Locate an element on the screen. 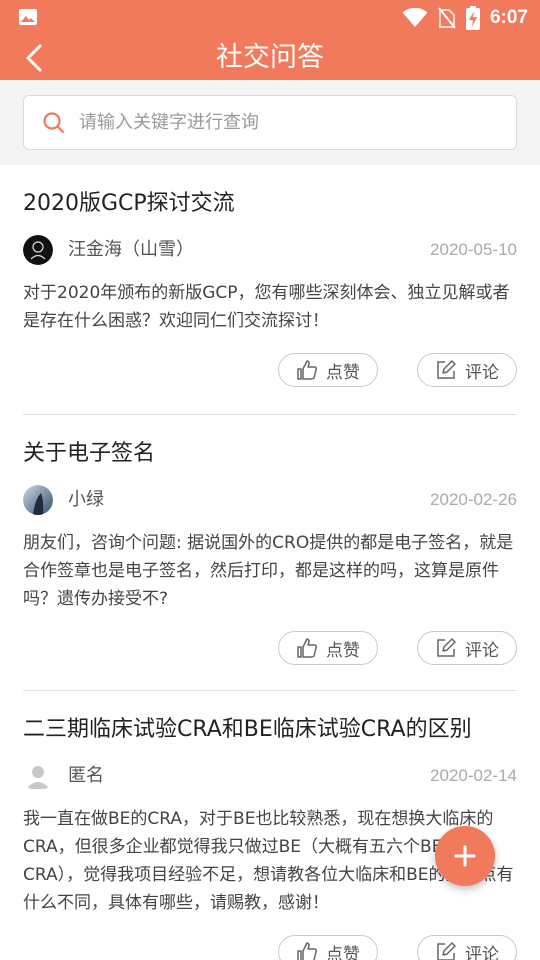 This screenshot has width=540, height=960. status-bar: 6:07 is located at coordinates (270, 18).